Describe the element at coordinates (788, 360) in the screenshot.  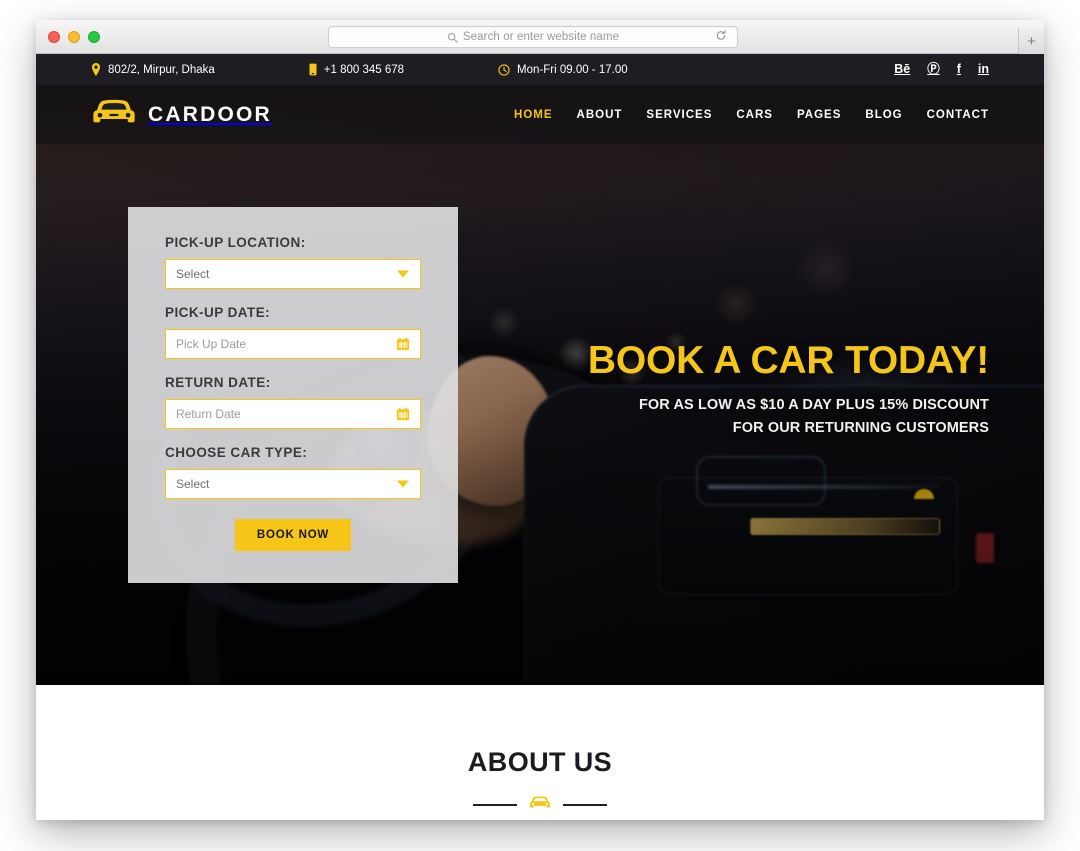
I see `hero-title: BOOK A CAR TODAY!` at that location.